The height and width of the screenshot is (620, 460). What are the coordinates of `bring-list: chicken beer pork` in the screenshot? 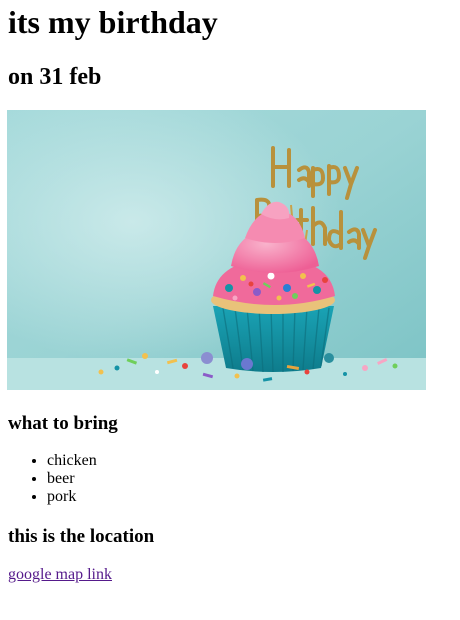 It's located at (48, 479).